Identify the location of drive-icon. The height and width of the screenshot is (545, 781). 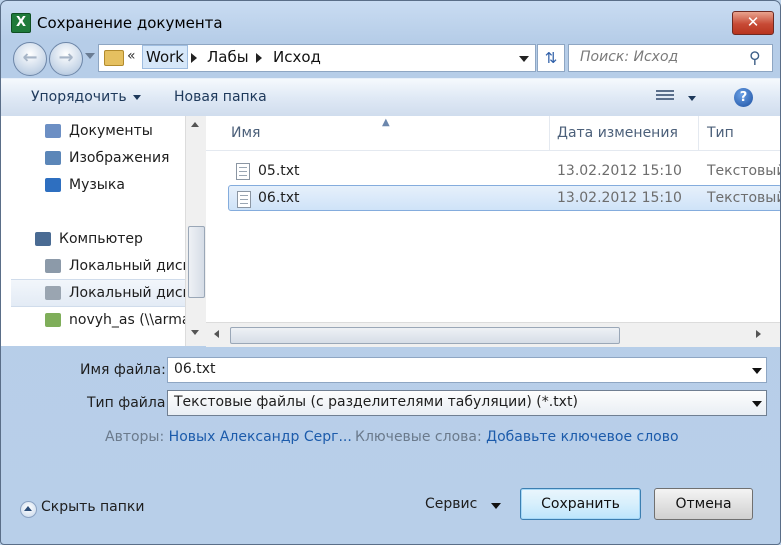
(53, 293).